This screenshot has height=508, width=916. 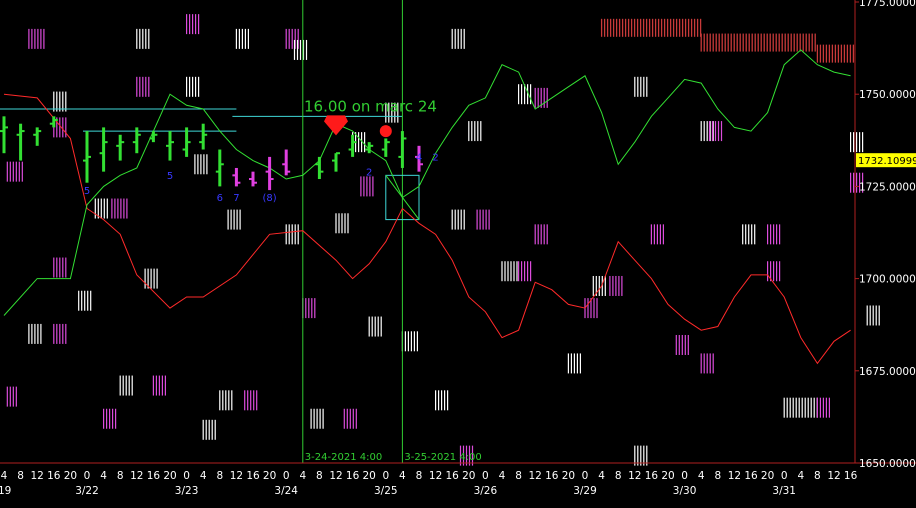 What do you see at coordinates (87, 491) in the screenshot?
I see `date-tick-label: 3/22` at bounding box center [87, 491].